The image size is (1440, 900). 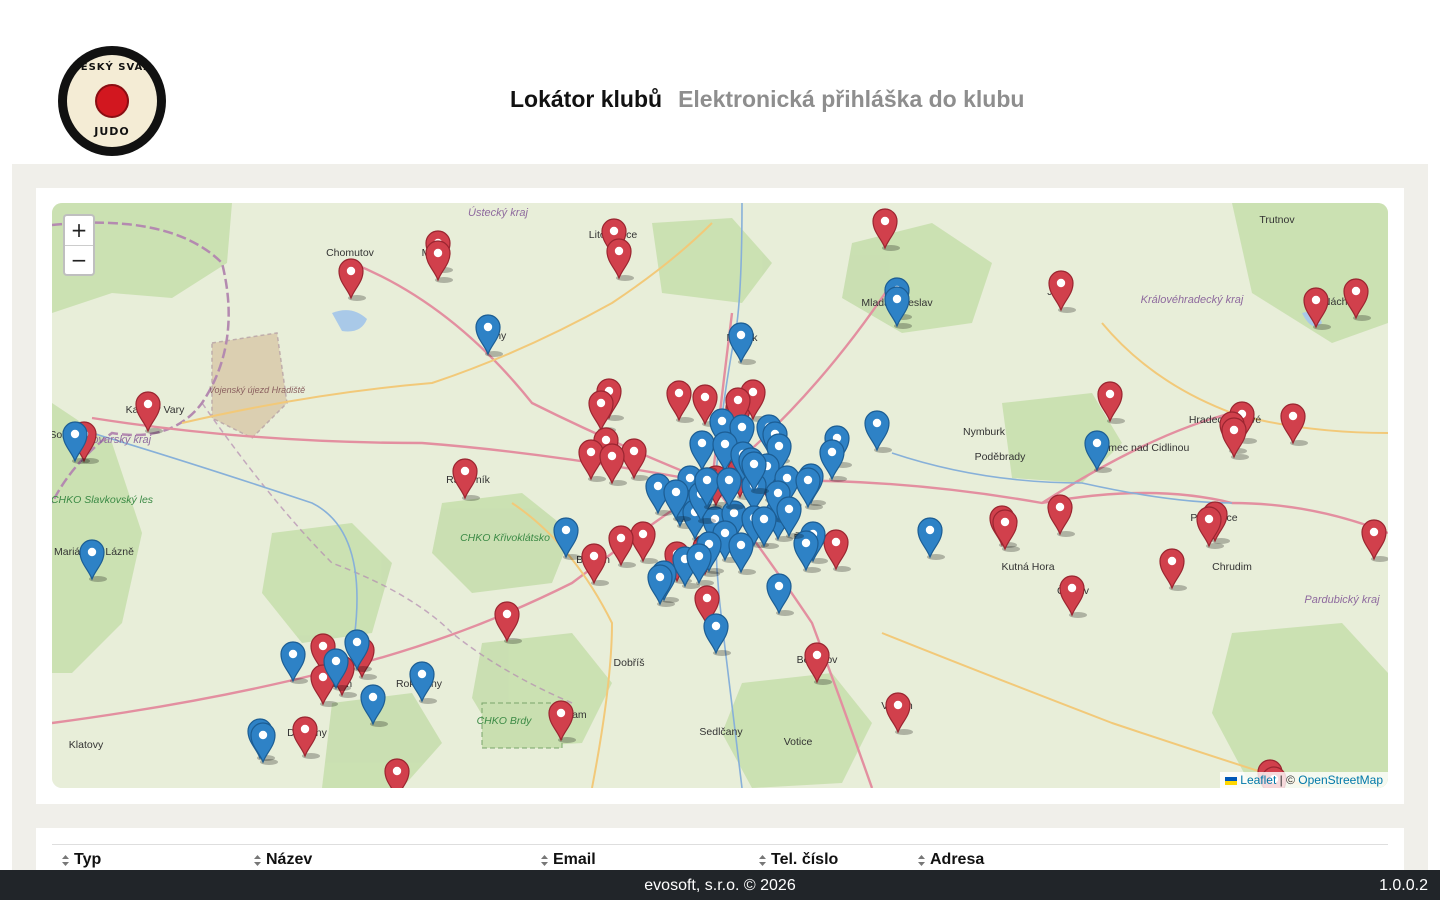 I want to click on judo-federation-logo: ČESKÝ SVAZ JUDO, so click(x=112, y=101).